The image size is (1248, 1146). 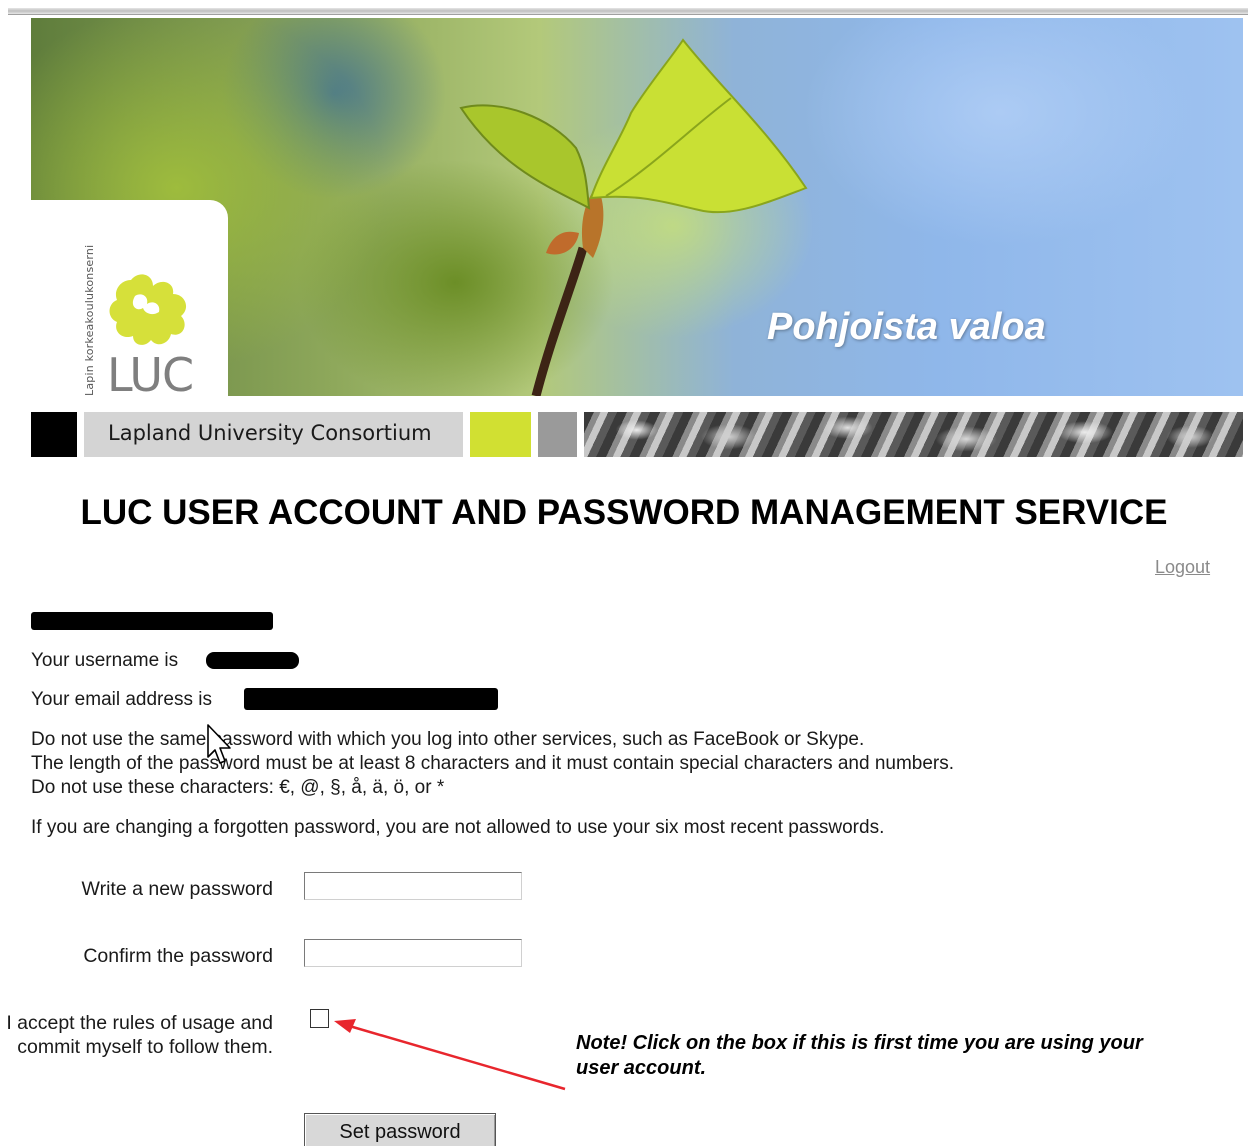 I want to click on username-line: Your username is, so click(x=104, y=661).